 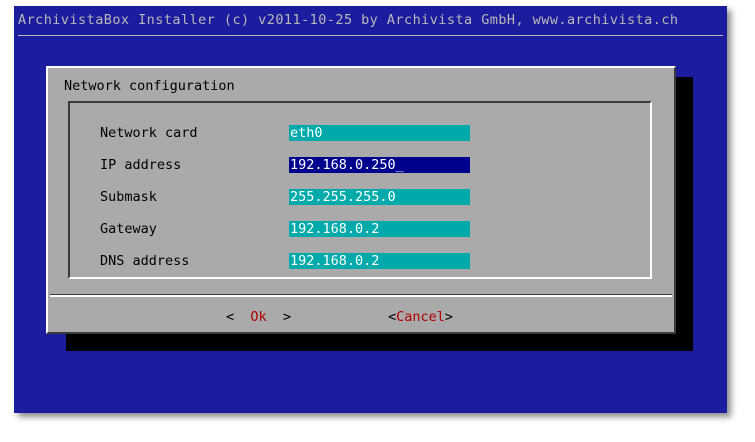 What do you see at coordinates (128, 197) in the screenshot?
I see `submask-label: Submask` at bounding box center [128, 197].